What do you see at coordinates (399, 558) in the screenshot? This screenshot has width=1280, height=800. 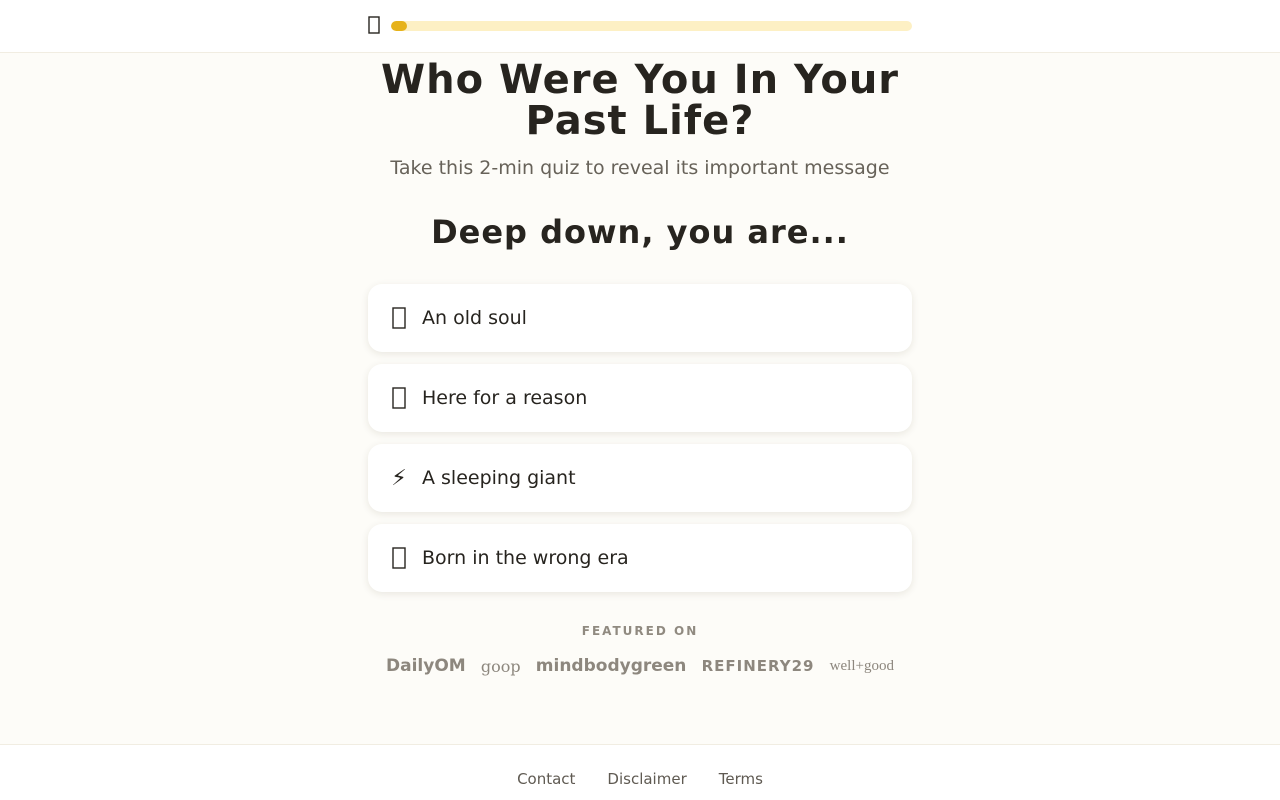 I see `clock-icon` at bounding box center [399, 558].